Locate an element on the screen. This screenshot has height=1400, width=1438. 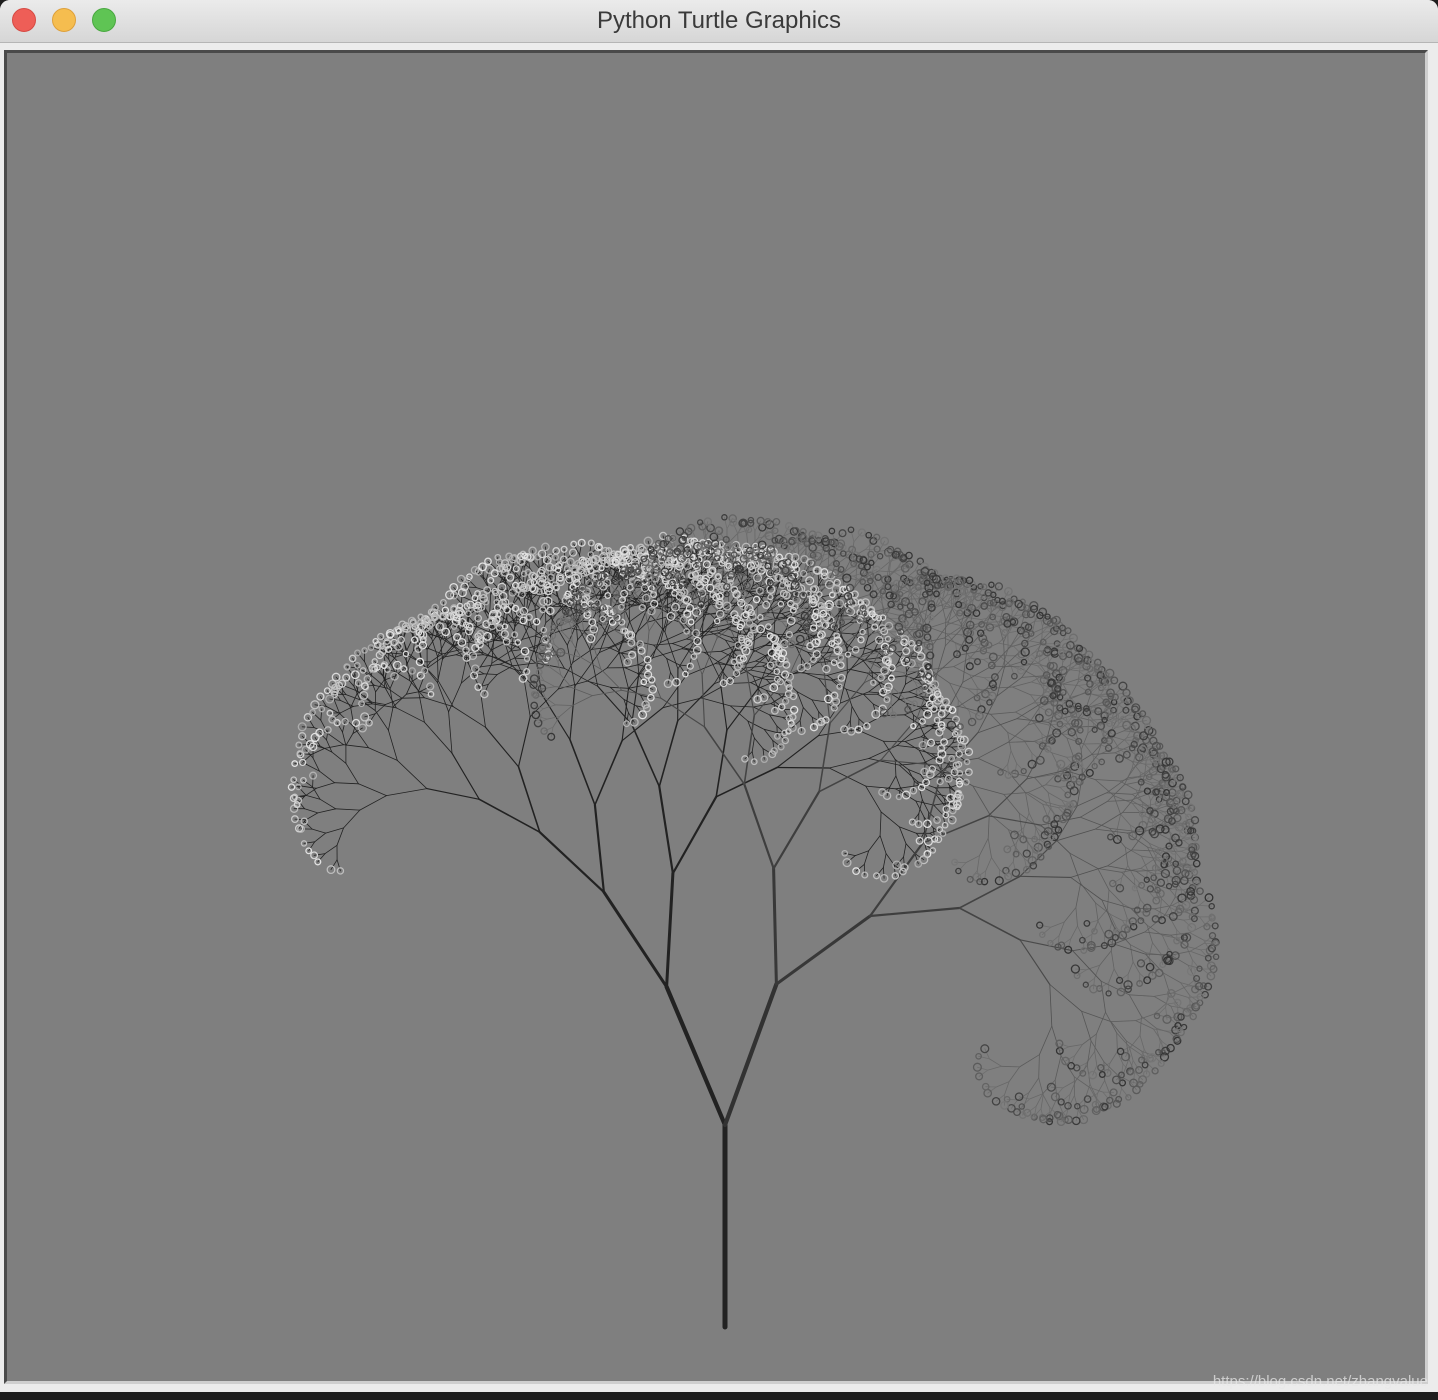
watermark-text: https://blog.csdn.net/zhangvalue is located at coordinates (1320, 1381).